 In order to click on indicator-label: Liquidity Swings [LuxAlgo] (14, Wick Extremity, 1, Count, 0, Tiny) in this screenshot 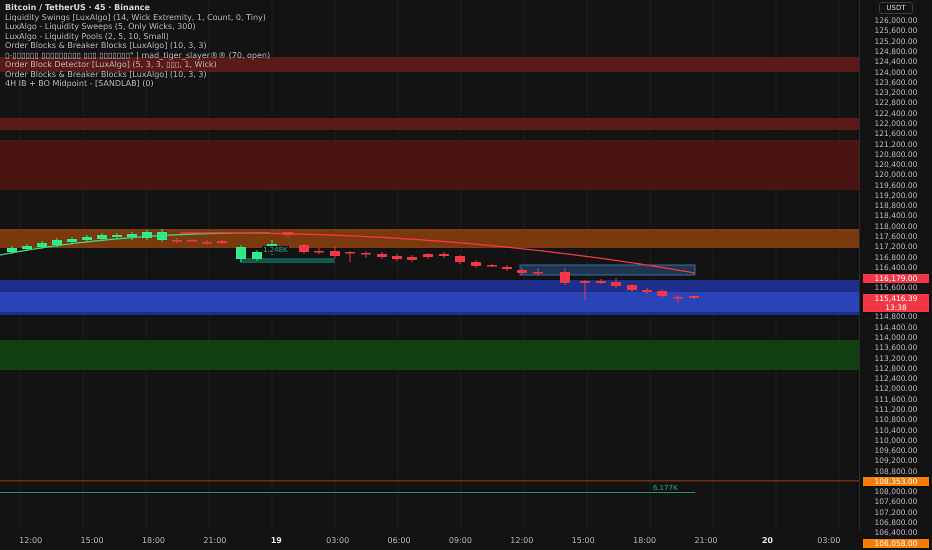, I will do `click(137, 17)`.